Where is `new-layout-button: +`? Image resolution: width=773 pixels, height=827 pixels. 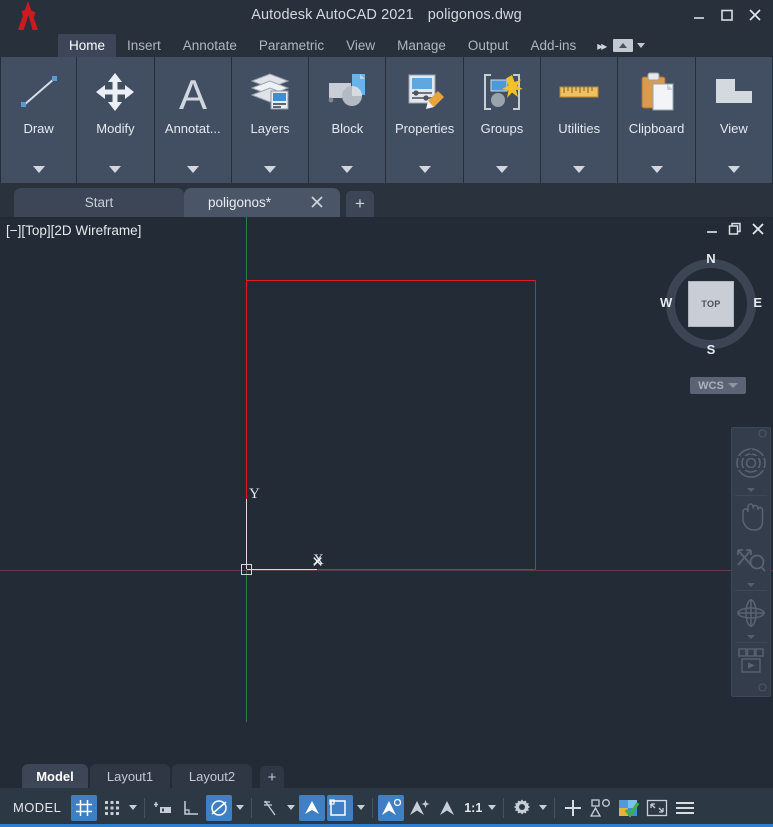 new-layout-button: + is located at coordinates (272, 777).